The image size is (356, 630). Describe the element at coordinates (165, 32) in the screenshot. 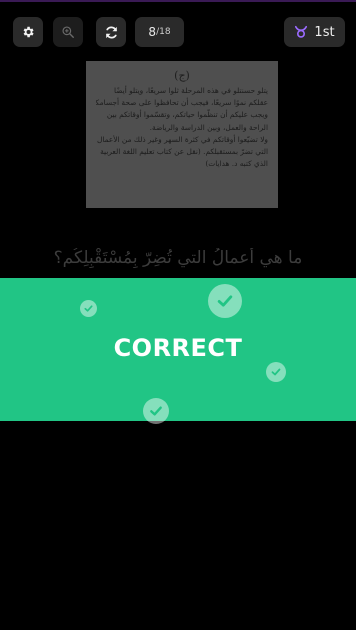

I see `counter-total: 18` at that location.